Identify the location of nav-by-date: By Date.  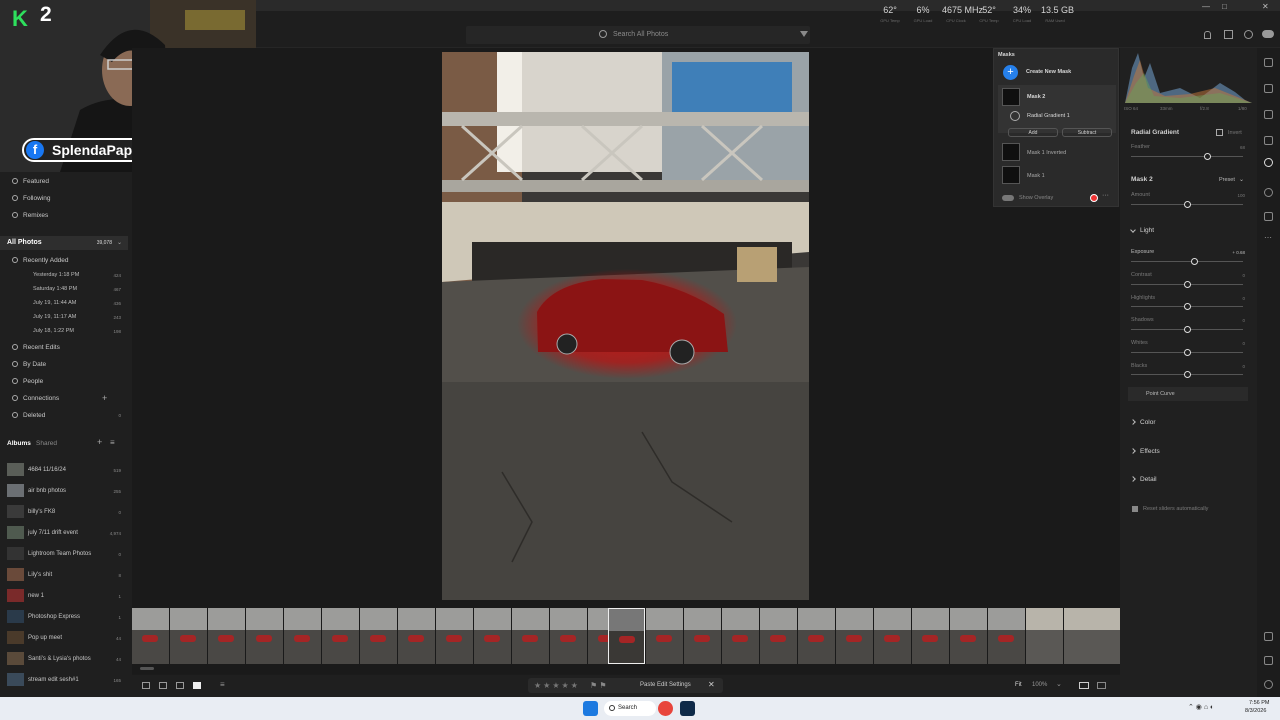
(29, 364).